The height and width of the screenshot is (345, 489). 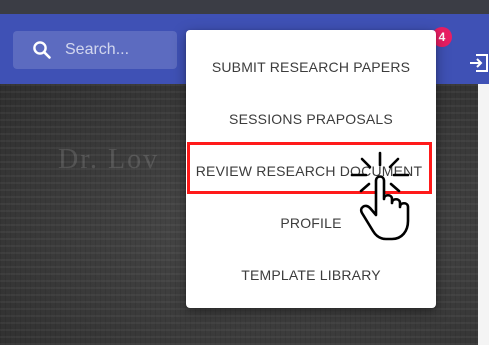 I want to click on search-box, so click(x=95, y=50).